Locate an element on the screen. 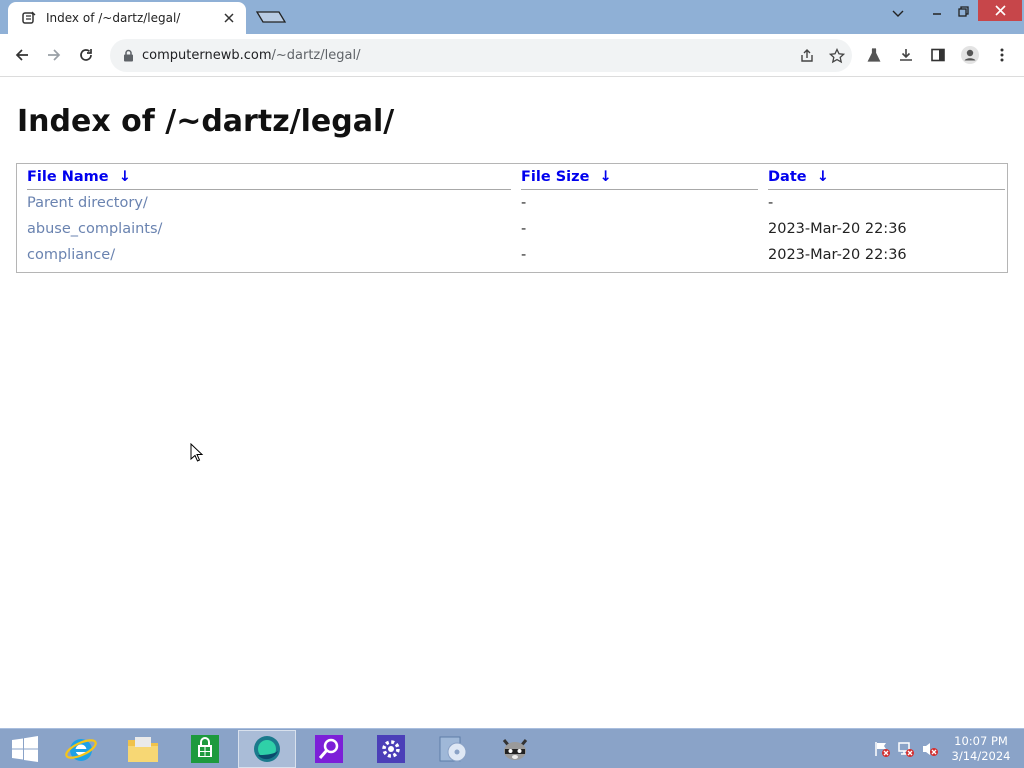 The height and width of the screenshot is (768, 1024). file-name-cell: Parent directory/ is located at coordinates (264, 203).